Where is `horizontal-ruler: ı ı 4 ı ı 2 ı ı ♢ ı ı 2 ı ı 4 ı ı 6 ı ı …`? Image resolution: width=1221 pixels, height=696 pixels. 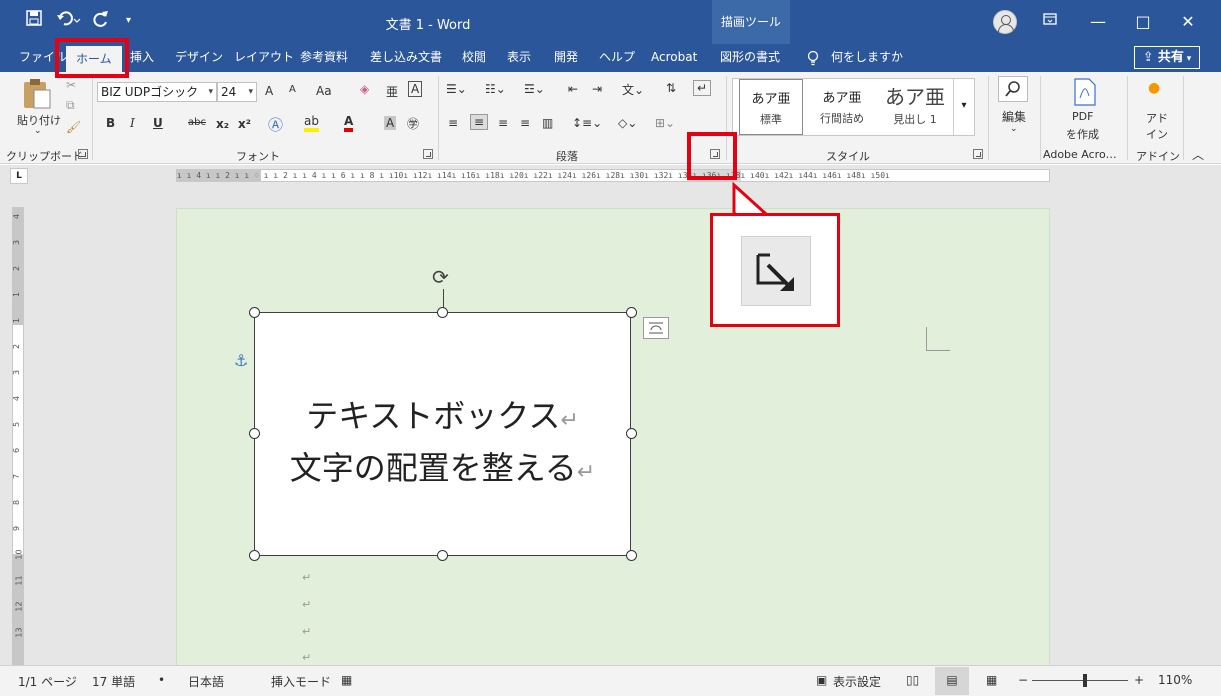
horizontal-ruler: ı ı 4 ı ı 2 ı ı ♢ ı ı 2 ı ı 4 ı ı 6 ı ı … is located at coordinates (613, 175).